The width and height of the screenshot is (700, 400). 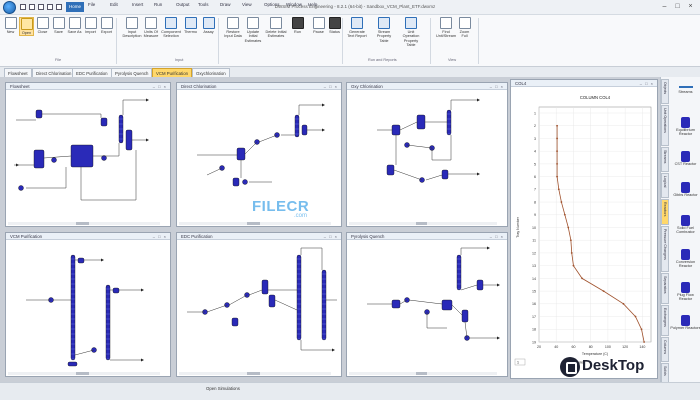 What do you see at coordinates (233, 28) in the screenshot?
I see `restore-input-data-button: Restore Input Data` at bounding box center [233, 28].